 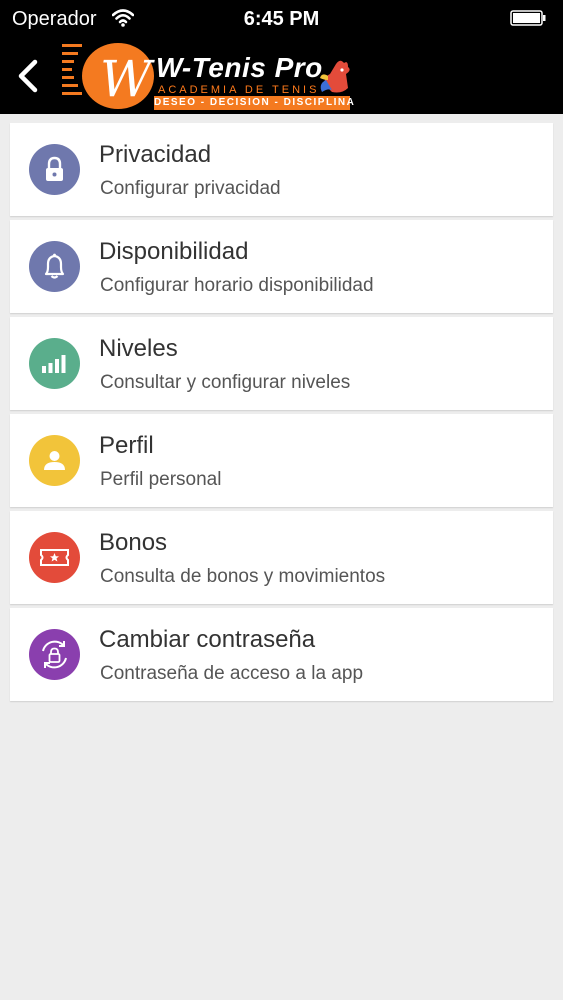 I want to click on menu-item-title: Perfil, so click(x=126, y=445).